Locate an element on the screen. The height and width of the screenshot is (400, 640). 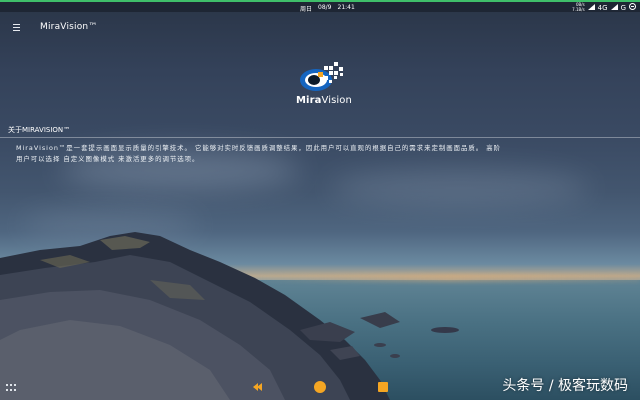
status-bar: 周日 08/9 21:41 0B/s 7.1B/s 4G G is located at coordinates (320, 6).